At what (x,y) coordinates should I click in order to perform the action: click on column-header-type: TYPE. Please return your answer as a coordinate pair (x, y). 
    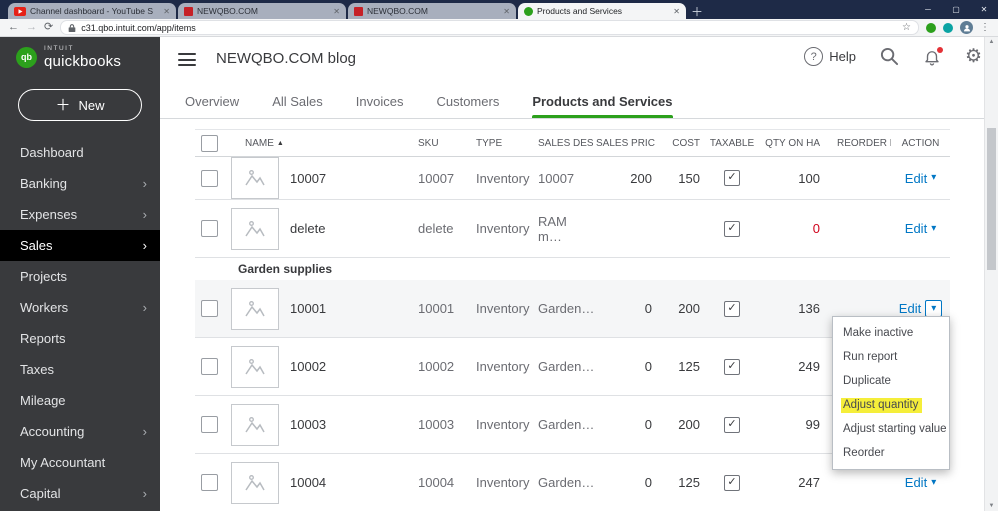
    Looking at the image, I should click on (504, 143).